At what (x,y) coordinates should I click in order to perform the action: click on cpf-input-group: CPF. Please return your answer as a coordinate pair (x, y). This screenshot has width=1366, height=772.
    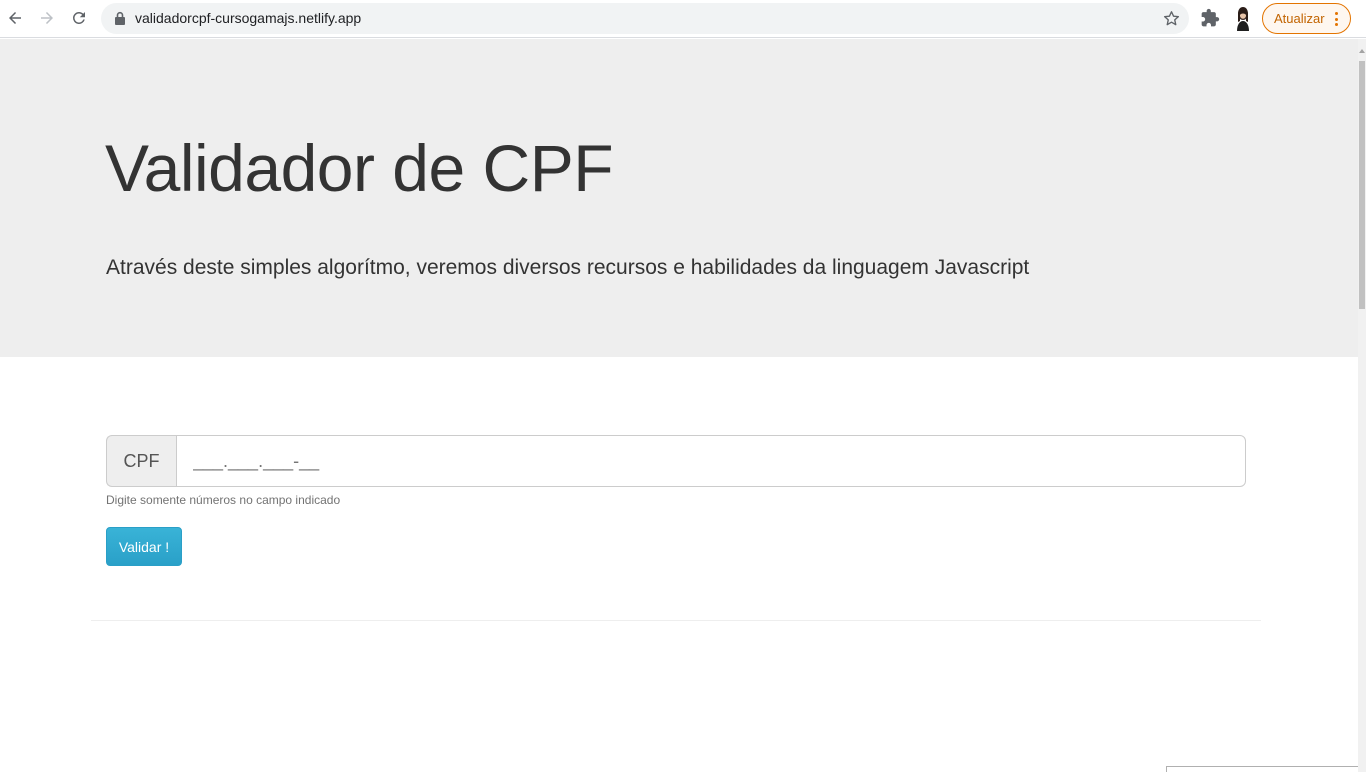
    Looking at the image, I should click on (676, 461).